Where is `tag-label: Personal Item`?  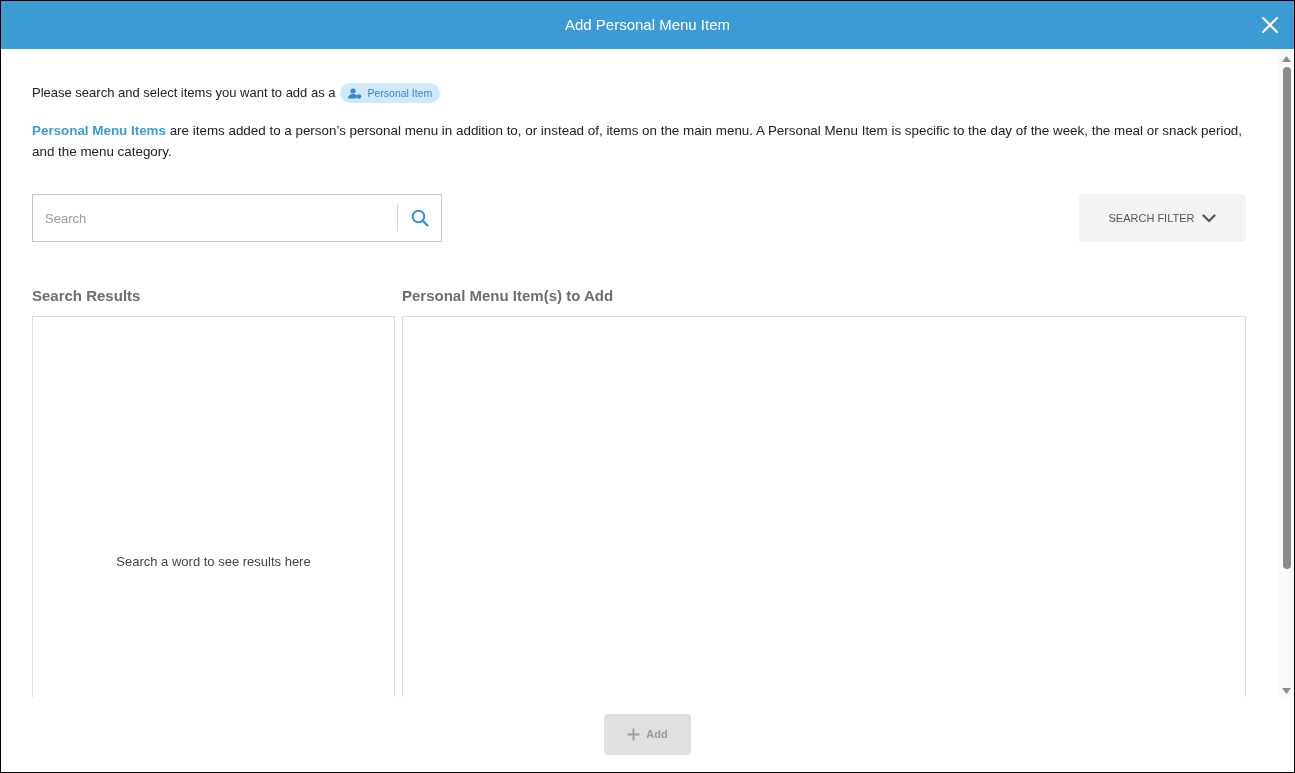
tag-label: Personal Item is located at coordinates (400, 93).